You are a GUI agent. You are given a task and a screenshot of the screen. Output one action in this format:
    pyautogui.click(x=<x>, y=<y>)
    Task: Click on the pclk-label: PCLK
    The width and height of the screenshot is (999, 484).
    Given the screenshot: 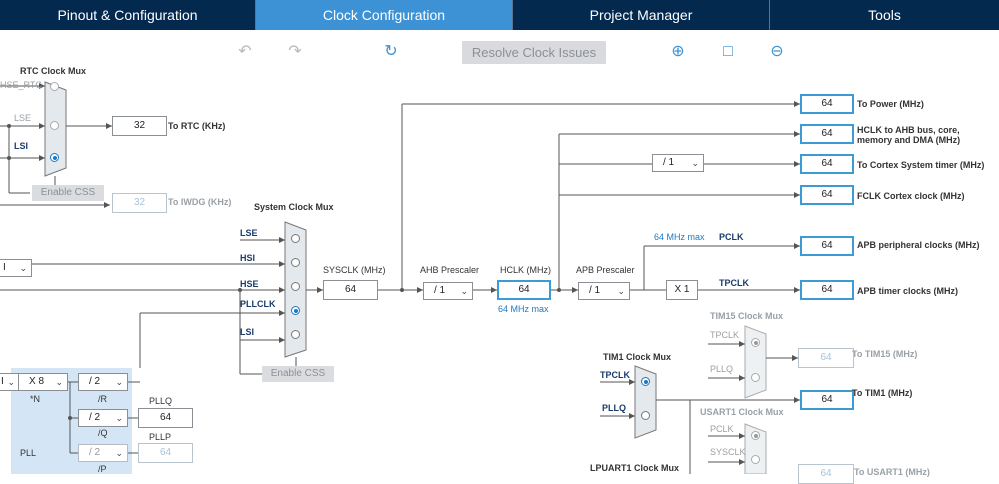 What is the action you would take?
    pyautogui.click(x=731, y=237)
    